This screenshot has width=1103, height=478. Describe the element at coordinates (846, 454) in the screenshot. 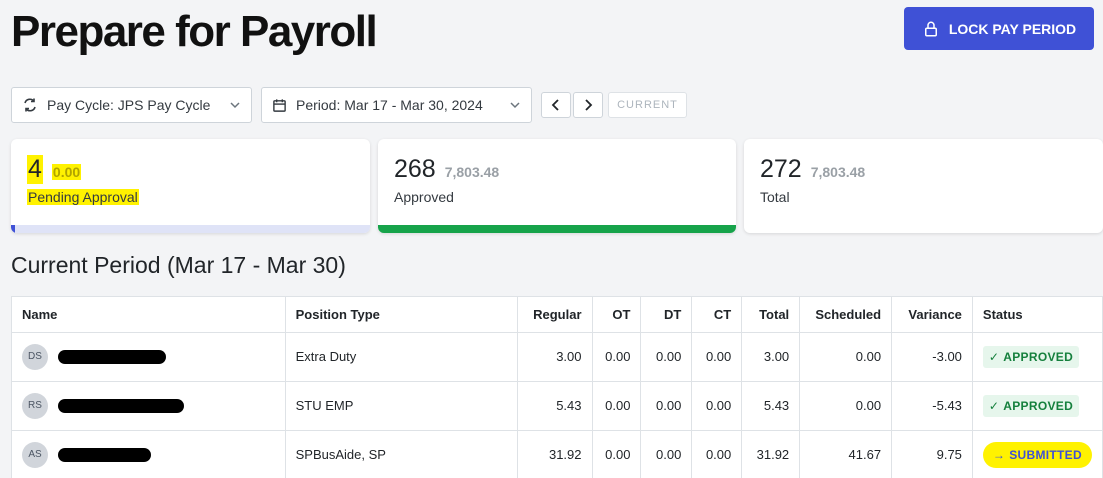

I see `scheduled-hours: 41.67` at that location.